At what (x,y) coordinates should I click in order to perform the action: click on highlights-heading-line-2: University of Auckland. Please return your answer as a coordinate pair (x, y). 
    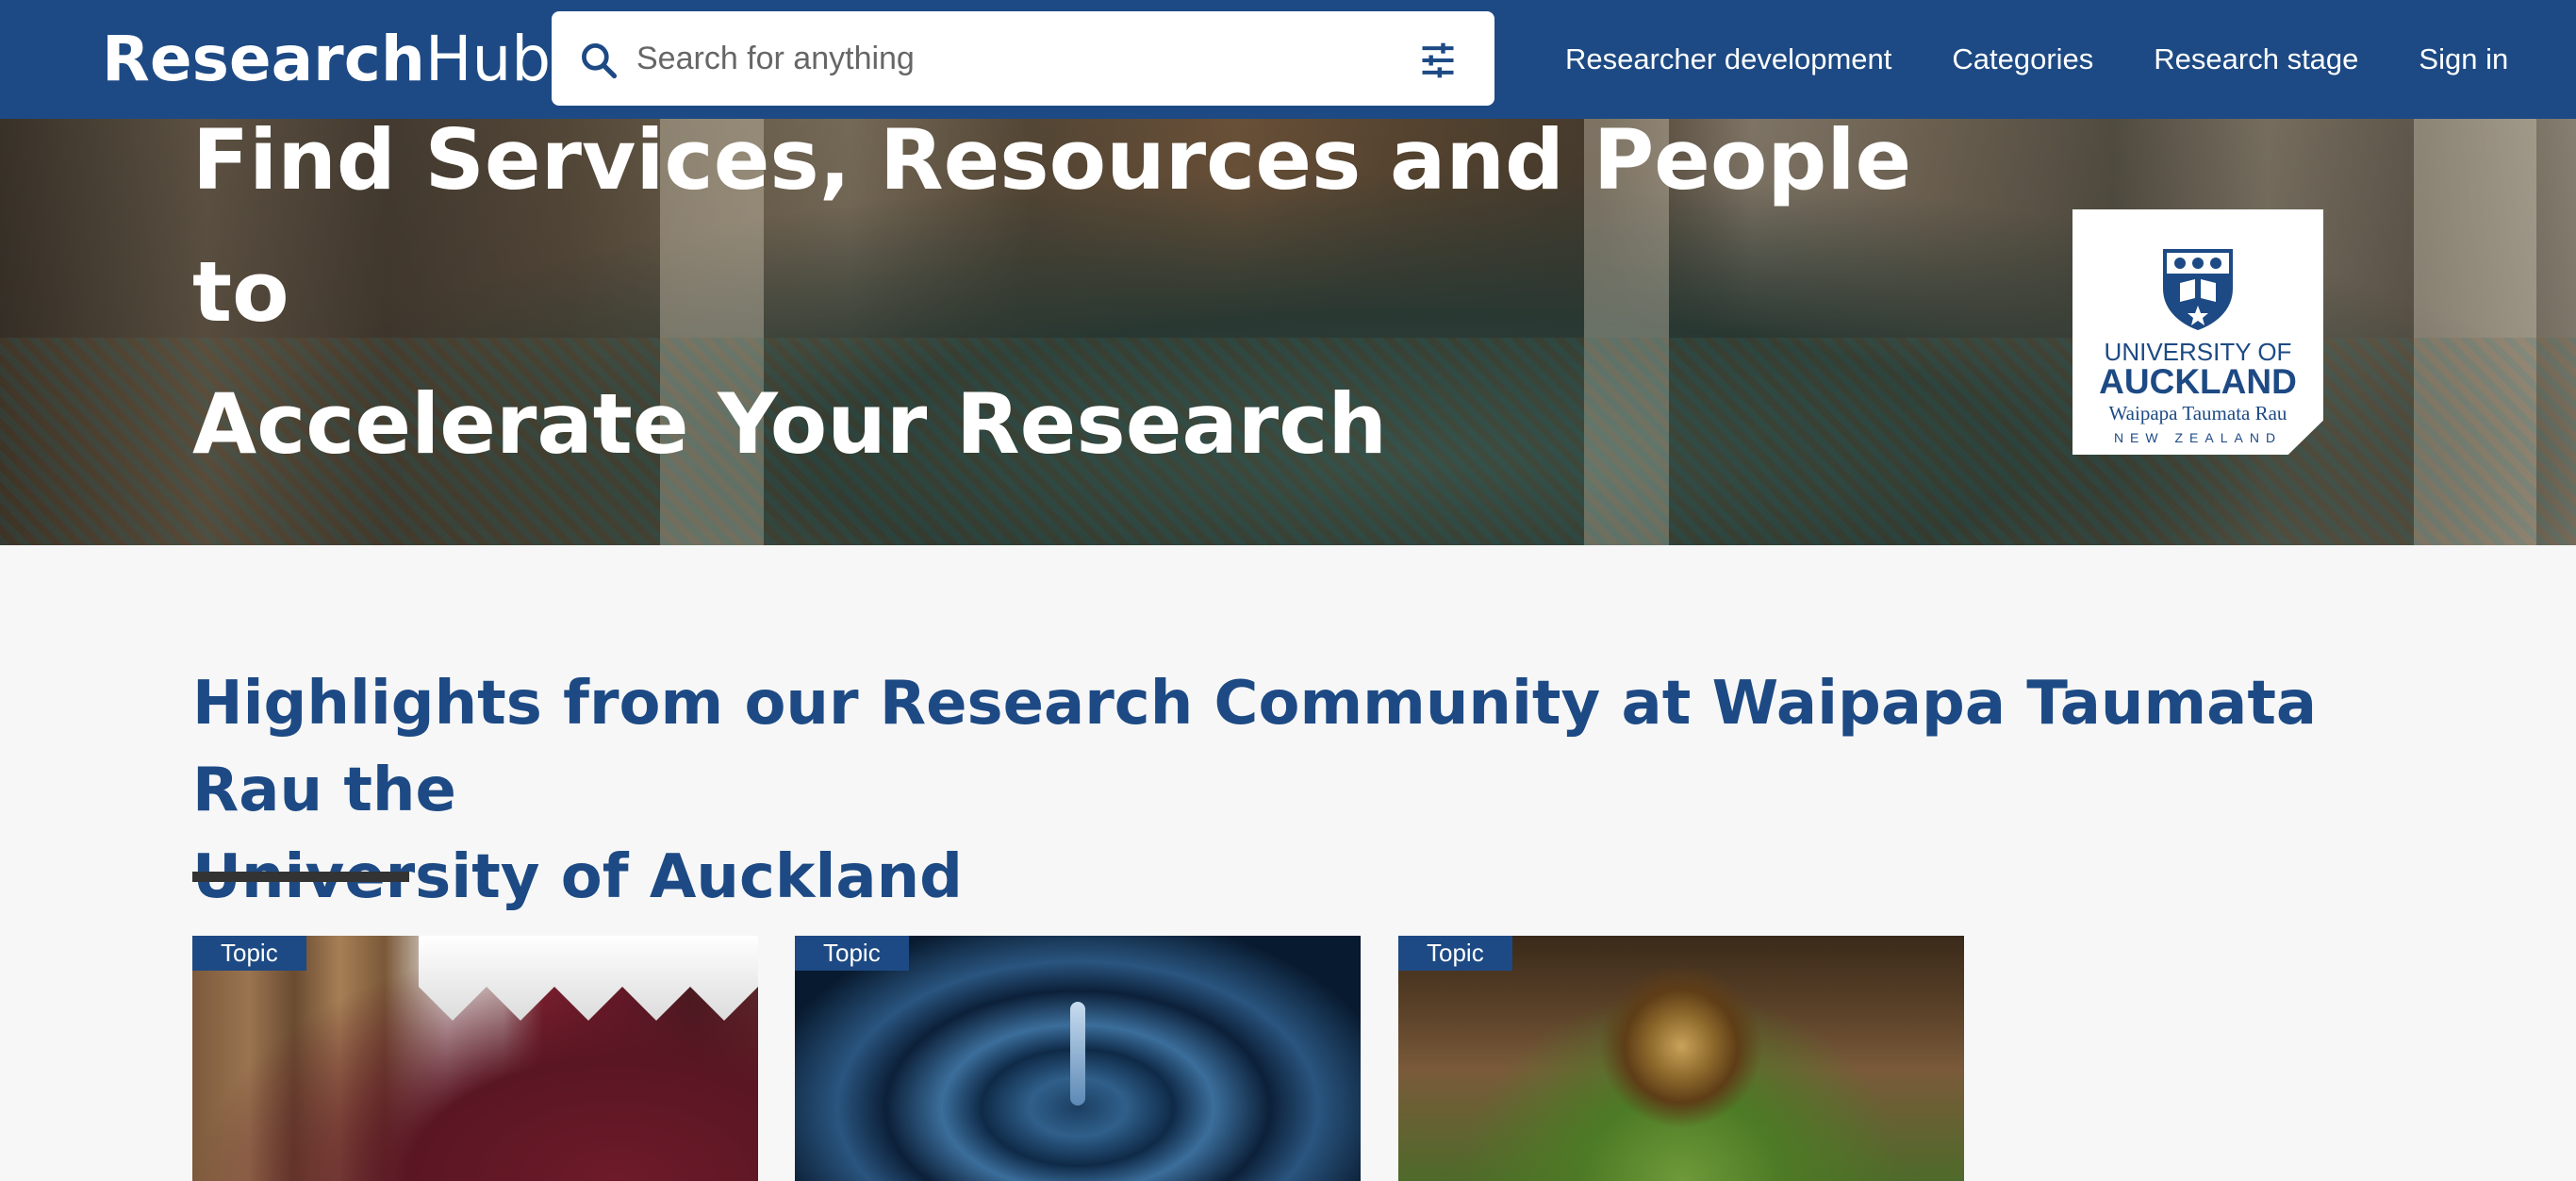
    Looking at the image, I should click on (577, 877).